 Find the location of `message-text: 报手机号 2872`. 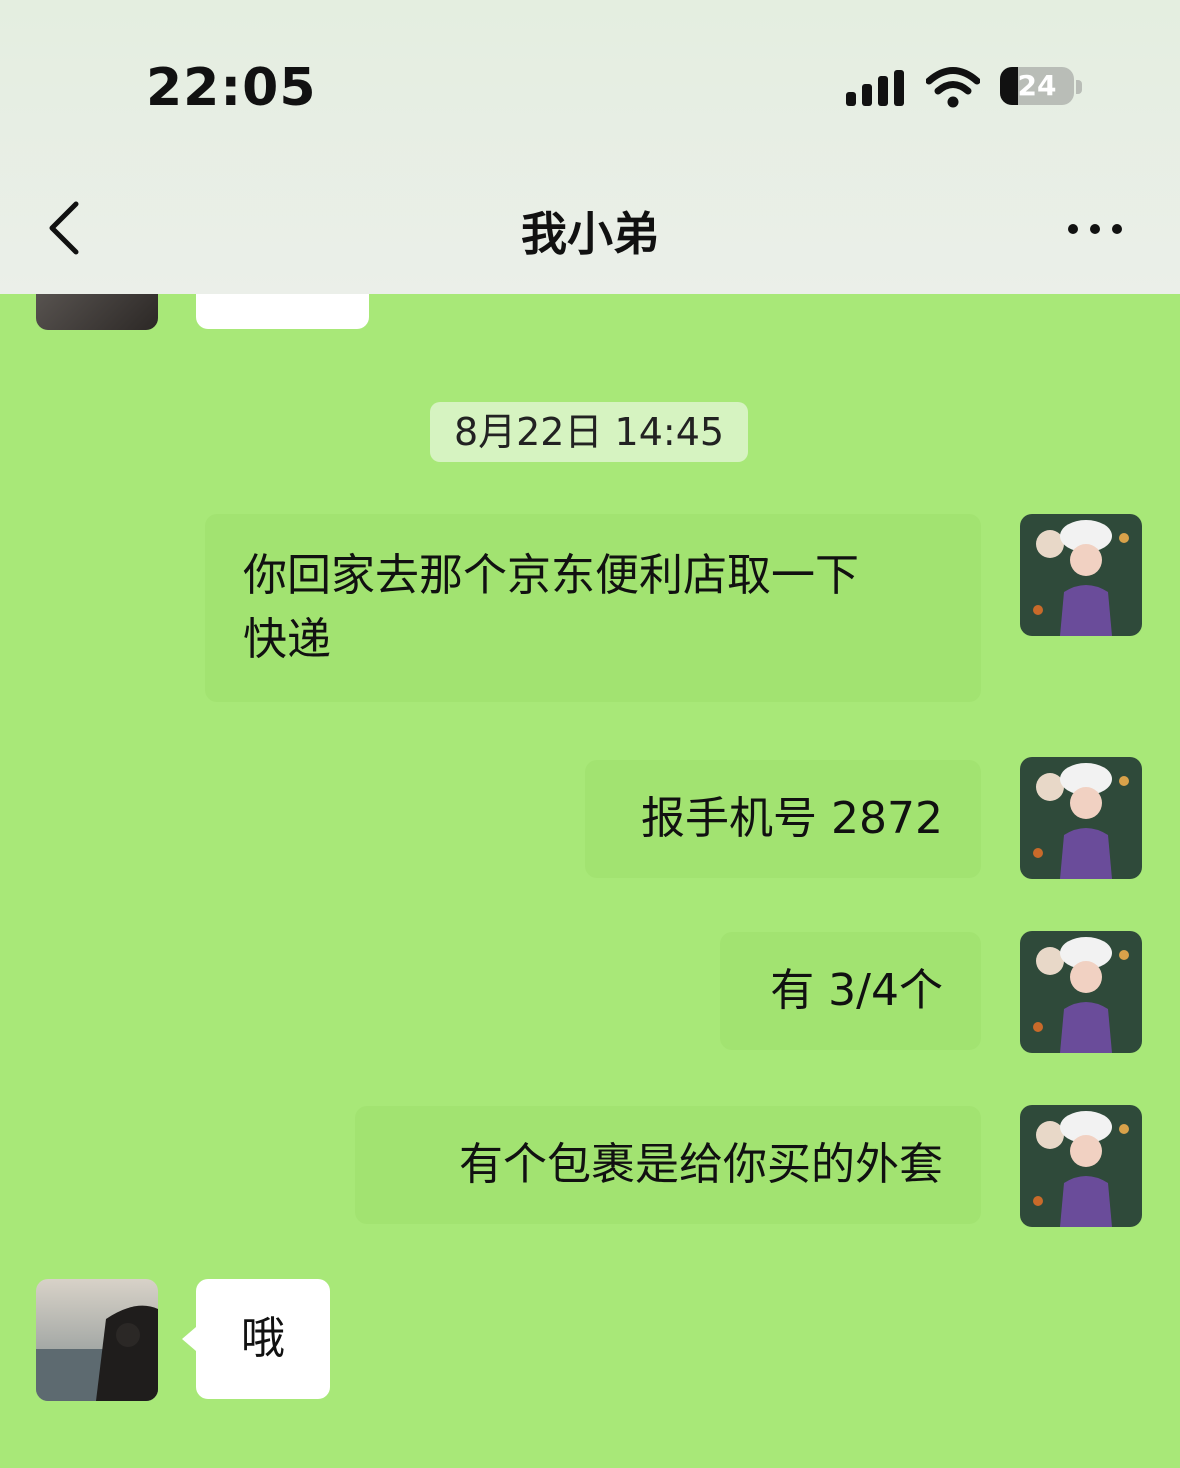

message-text: 报手机号 2872 is located at coordinates (792, 818).